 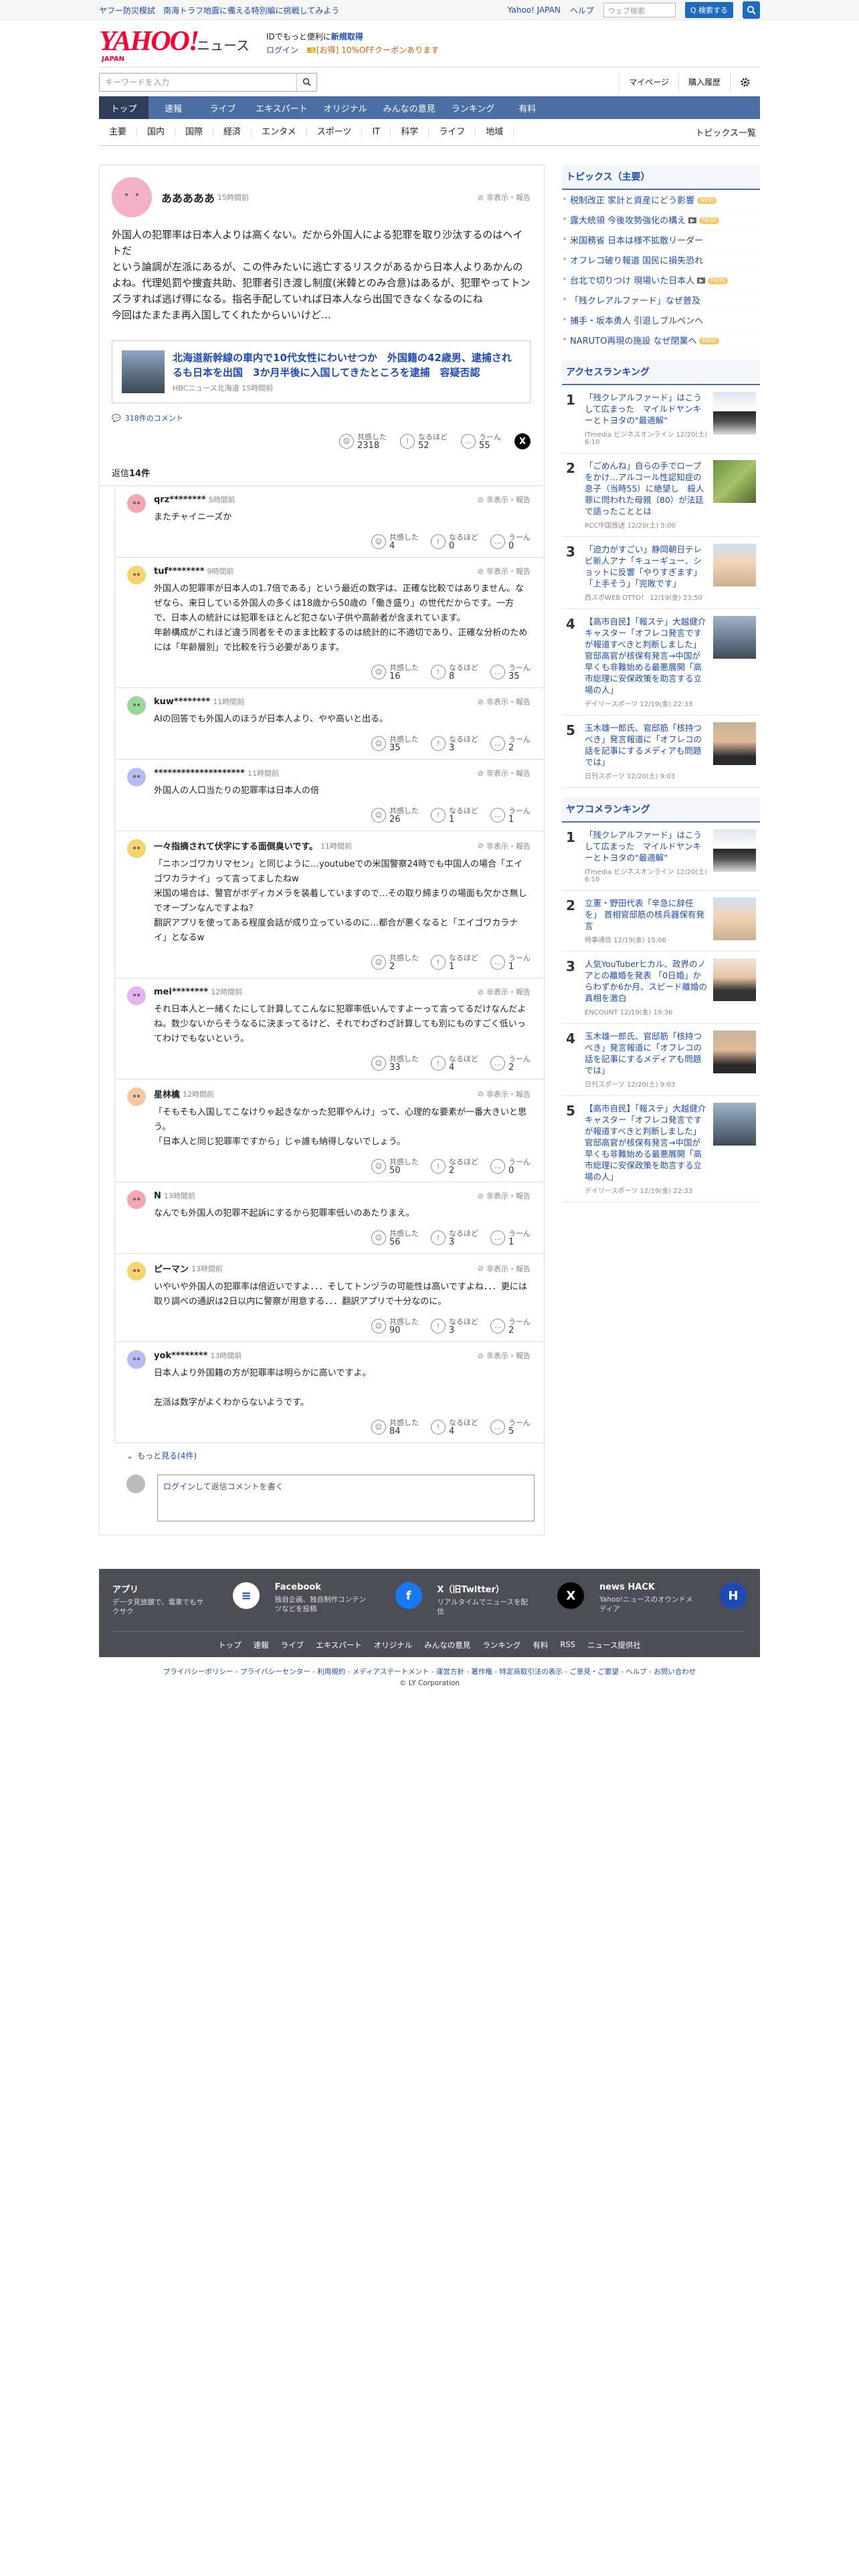 What do you see at coordinates (614, 1645) in the screenshot?
I see `footer-link: ニュース提供社` at bounding box center [614, 1645].